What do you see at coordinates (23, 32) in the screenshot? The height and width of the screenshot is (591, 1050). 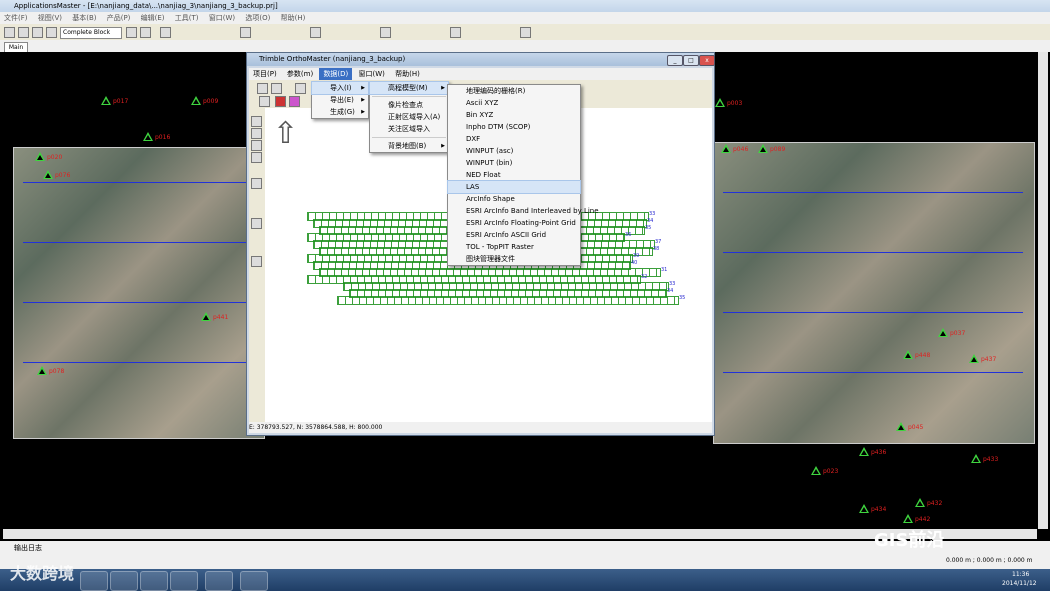 I see `open-icon` at bounding box center [23, 32].